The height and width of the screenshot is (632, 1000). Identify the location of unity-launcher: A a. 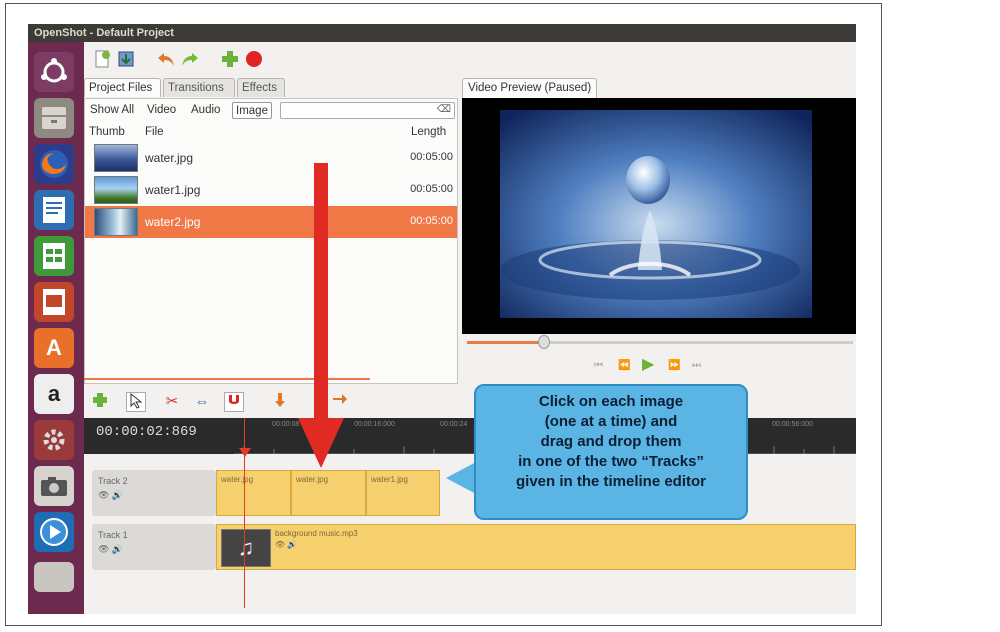
(56, 328).